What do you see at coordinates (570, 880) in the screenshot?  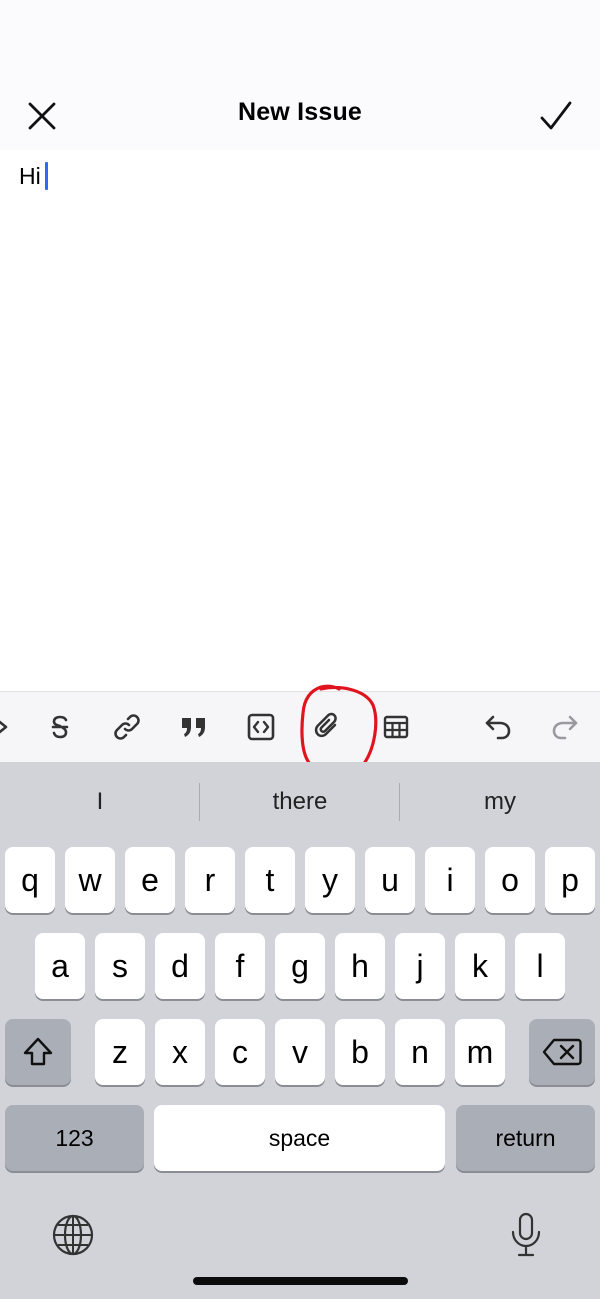 I see `key-p: p` at bounding box center [570, 880].